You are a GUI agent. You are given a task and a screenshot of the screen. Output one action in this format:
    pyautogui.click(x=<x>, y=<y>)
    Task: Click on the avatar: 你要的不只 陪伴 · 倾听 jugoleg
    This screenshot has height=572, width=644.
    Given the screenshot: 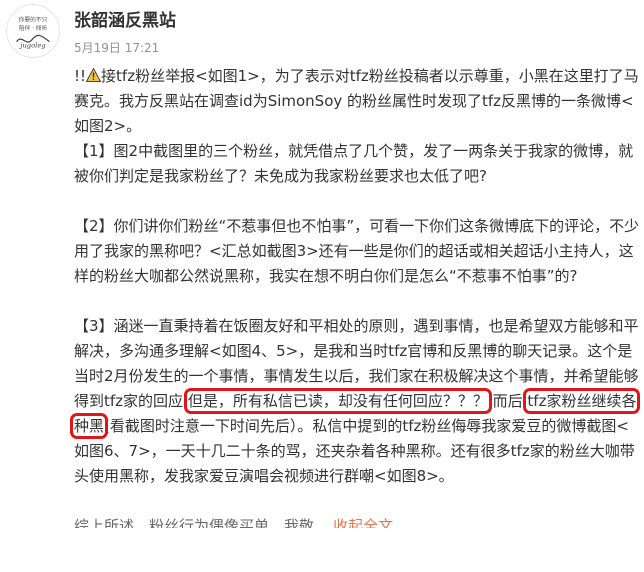 What is the action you would take?
    pyautogui.click(x=33, y=31)
    